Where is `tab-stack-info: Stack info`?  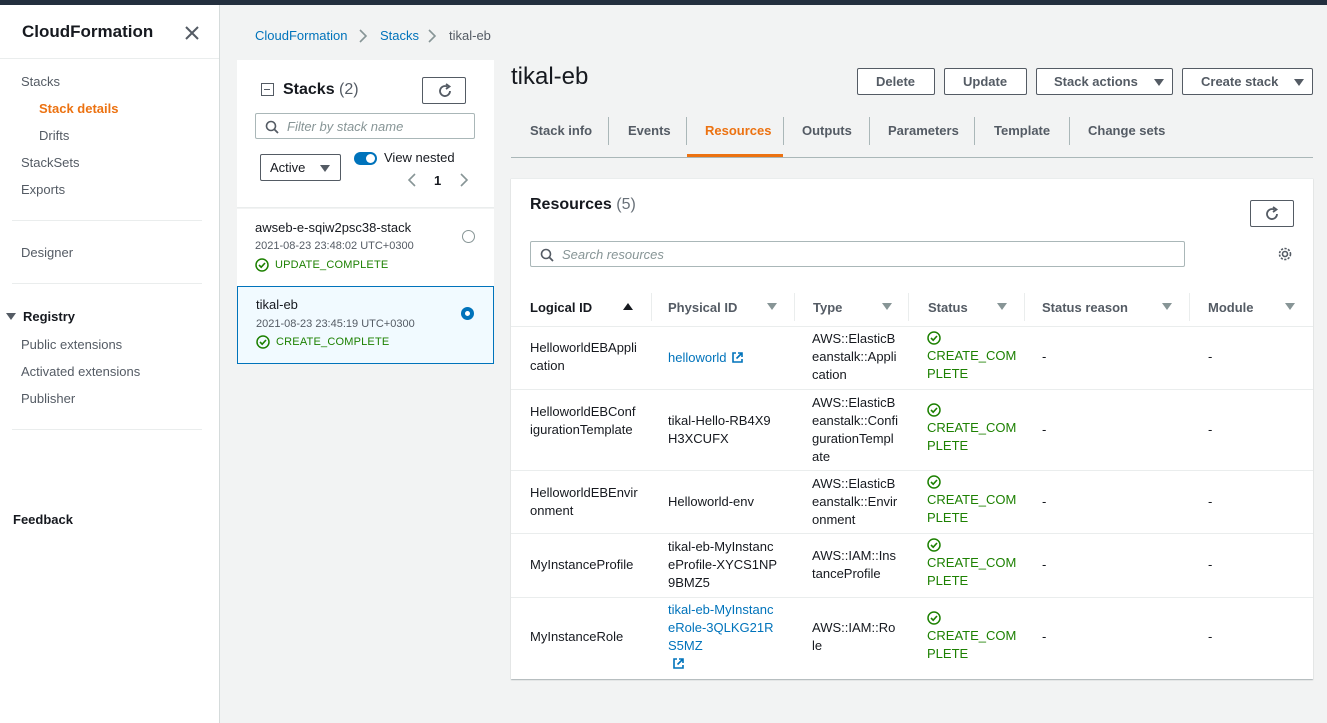
tab-stack-info: Stack info is located at coordinates (561, 130).